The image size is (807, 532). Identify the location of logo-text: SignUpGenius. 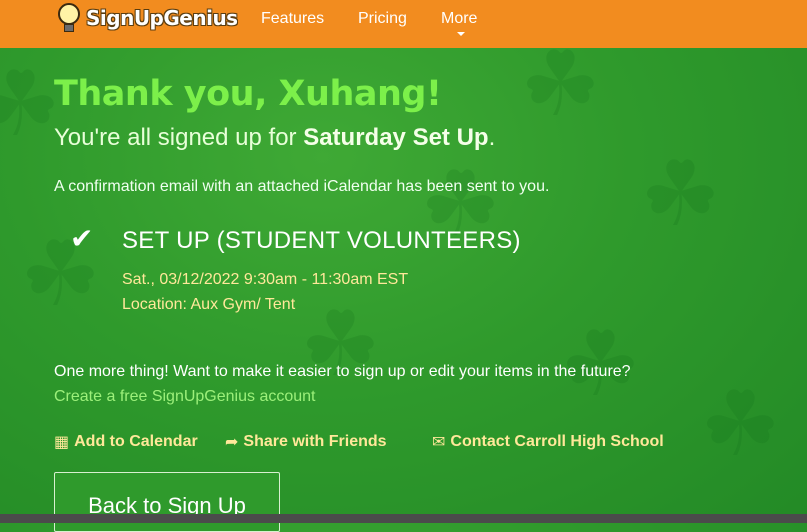
(162, 18).